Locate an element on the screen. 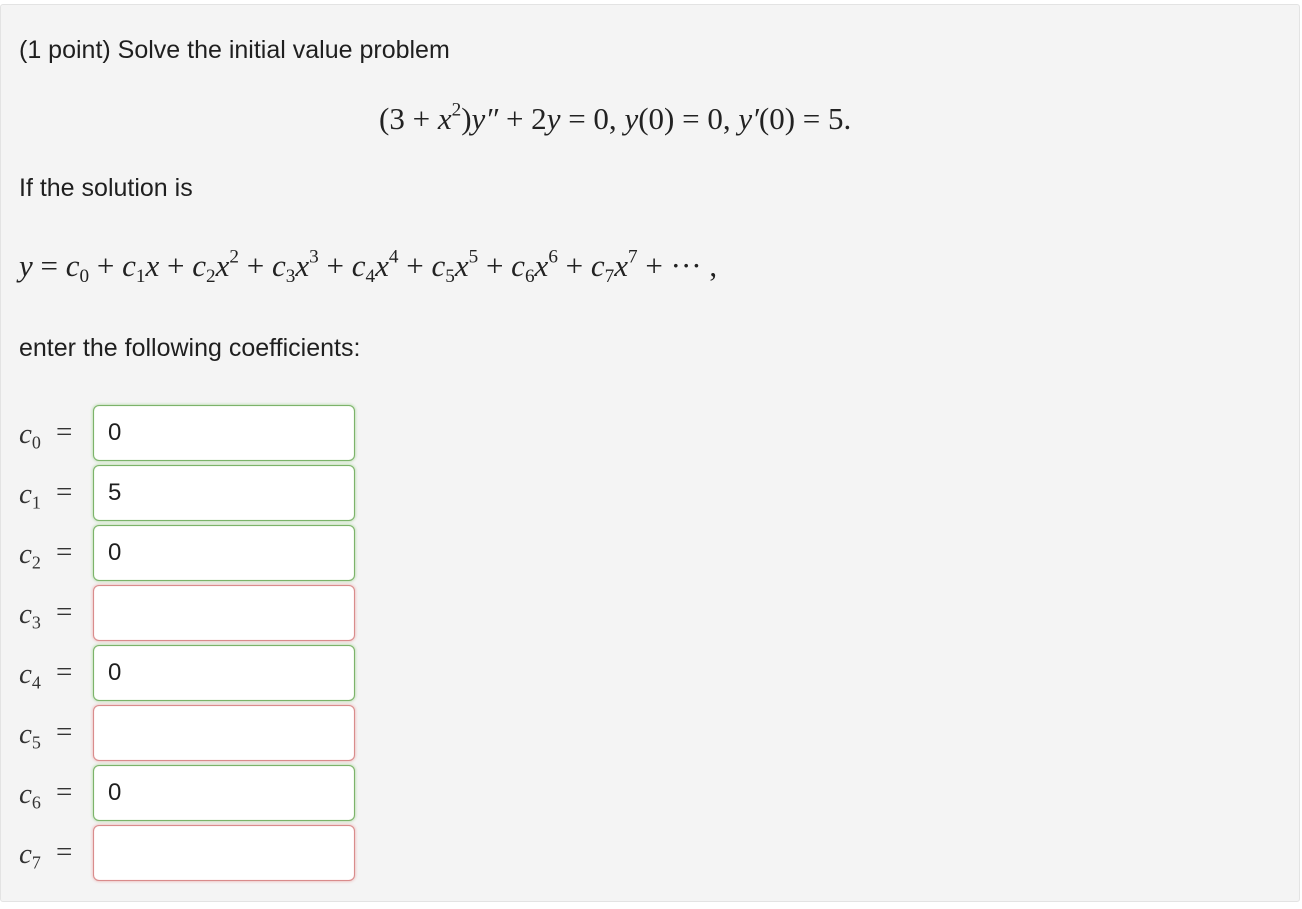 Image resolution: width=1302 pixels, height=909 pixels. enter-prompt: enter the following coefficients: is located at coordinates (190, 348).